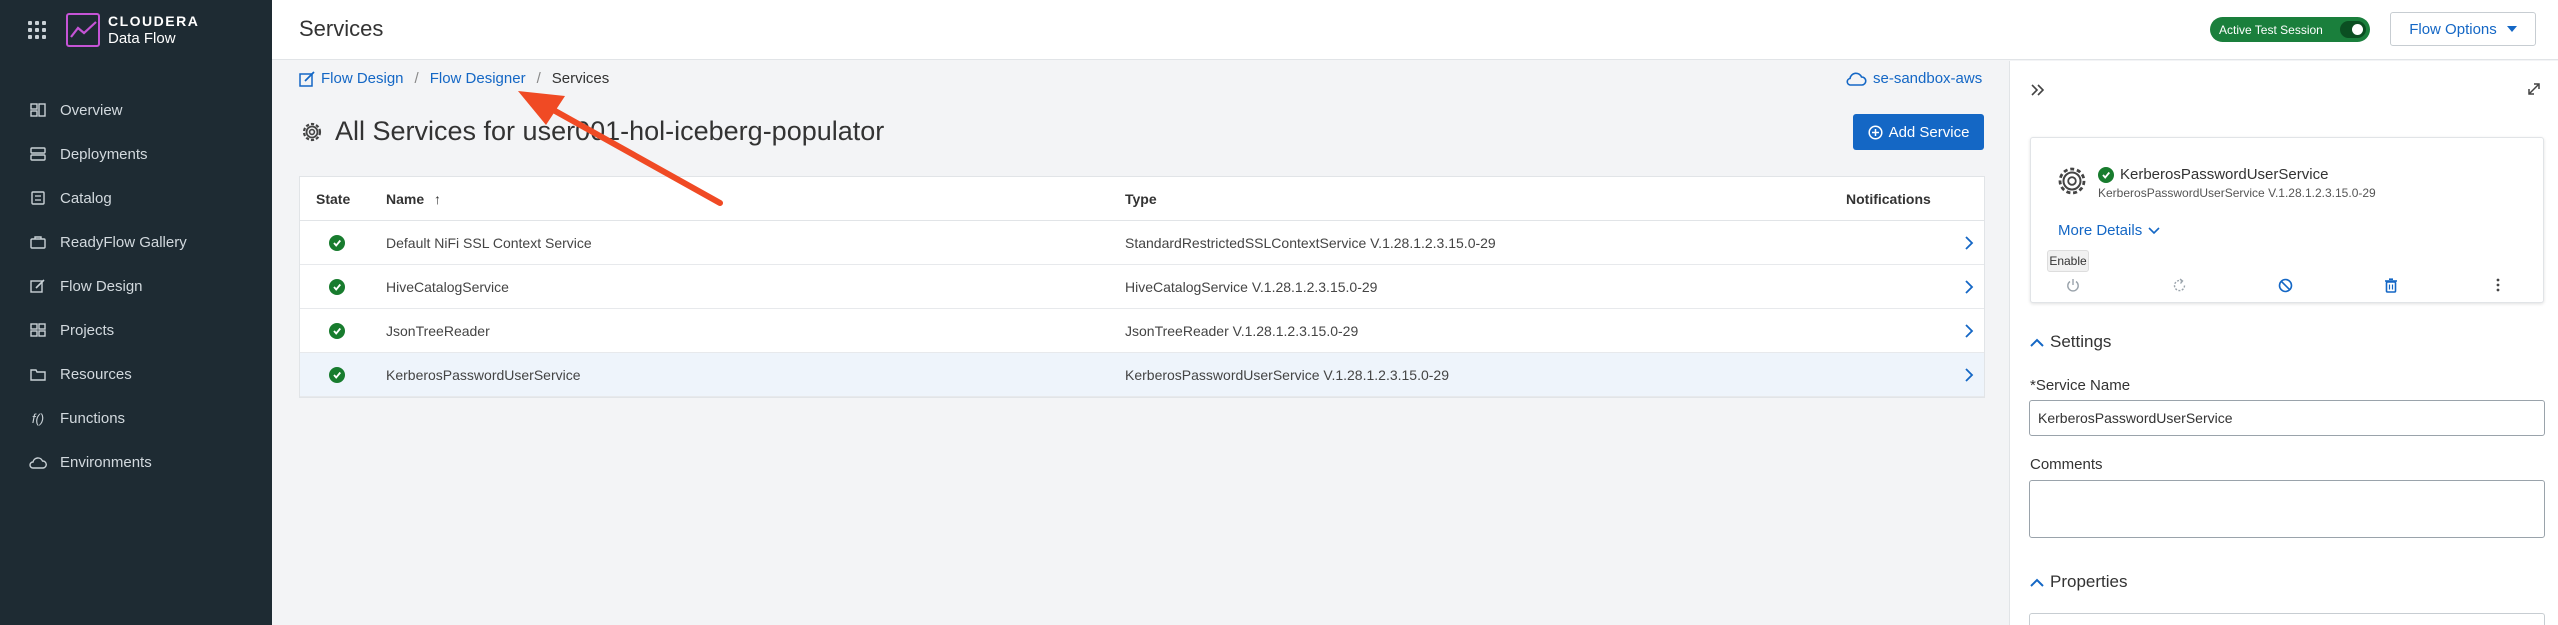 This screenshot has height=625, width=2558. I want to click on more-details-label: More Details, so click(2100, 230).